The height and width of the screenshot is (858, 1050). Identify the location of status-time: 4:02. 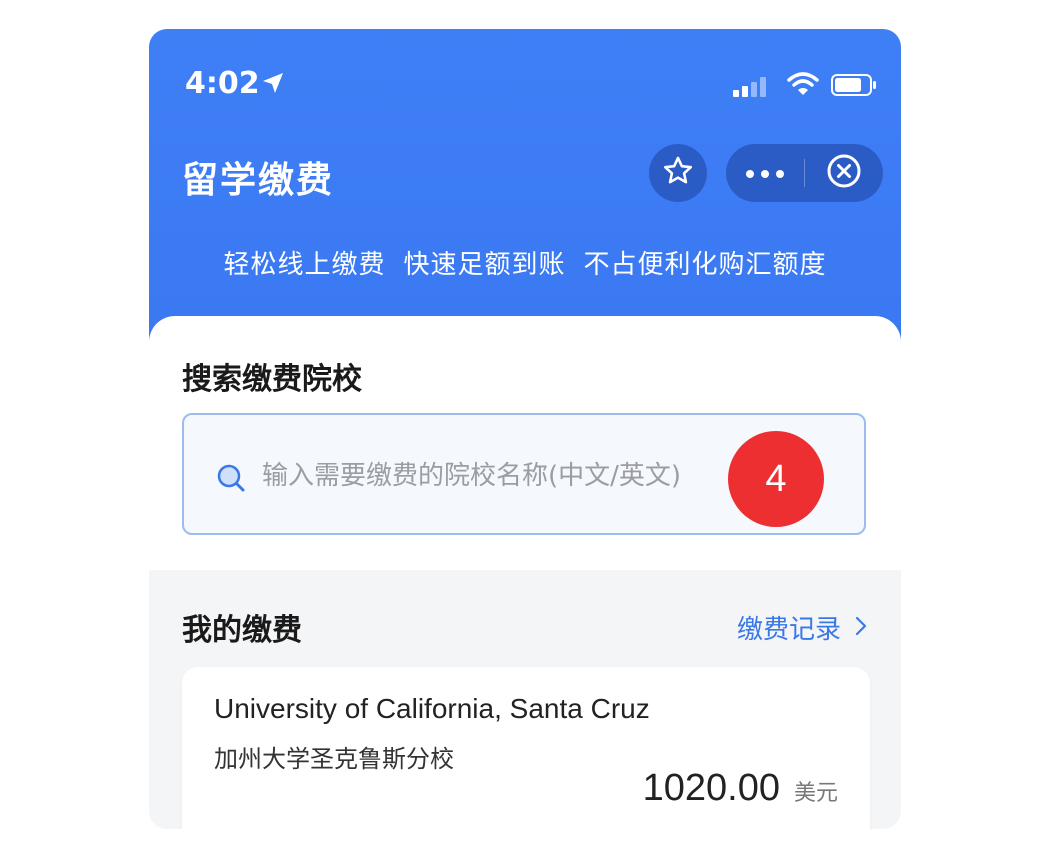
(222, 83).